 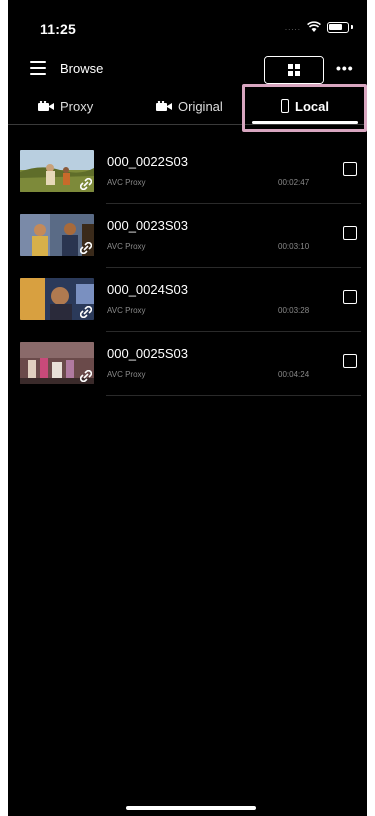 I want to click on app-header: Browse •••, so click(x=187, y=70).